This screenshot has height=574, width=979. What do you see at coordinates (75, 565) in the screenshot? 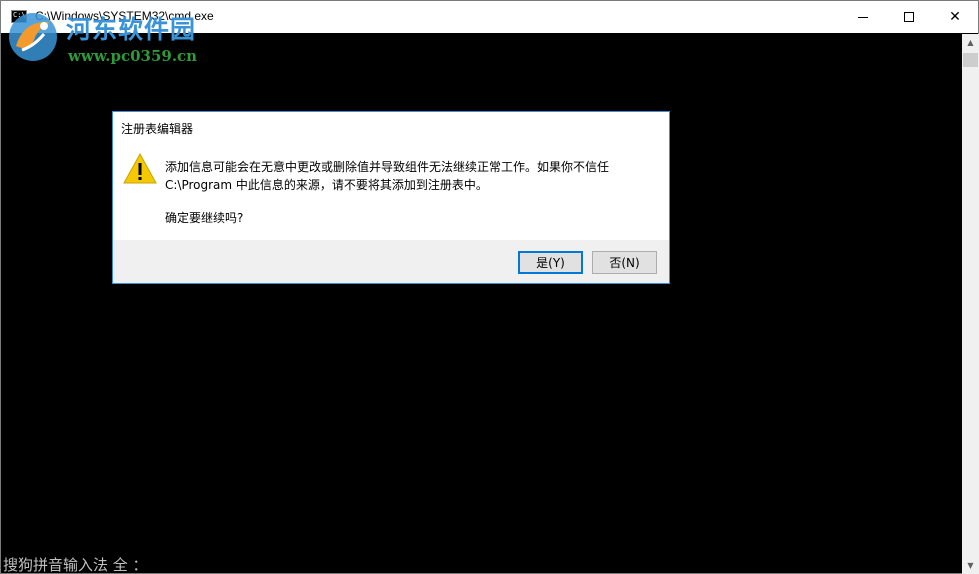
I see `ime-status-text: 搜狗拼音输入法 全 ：` at bounding box center [75, 565].